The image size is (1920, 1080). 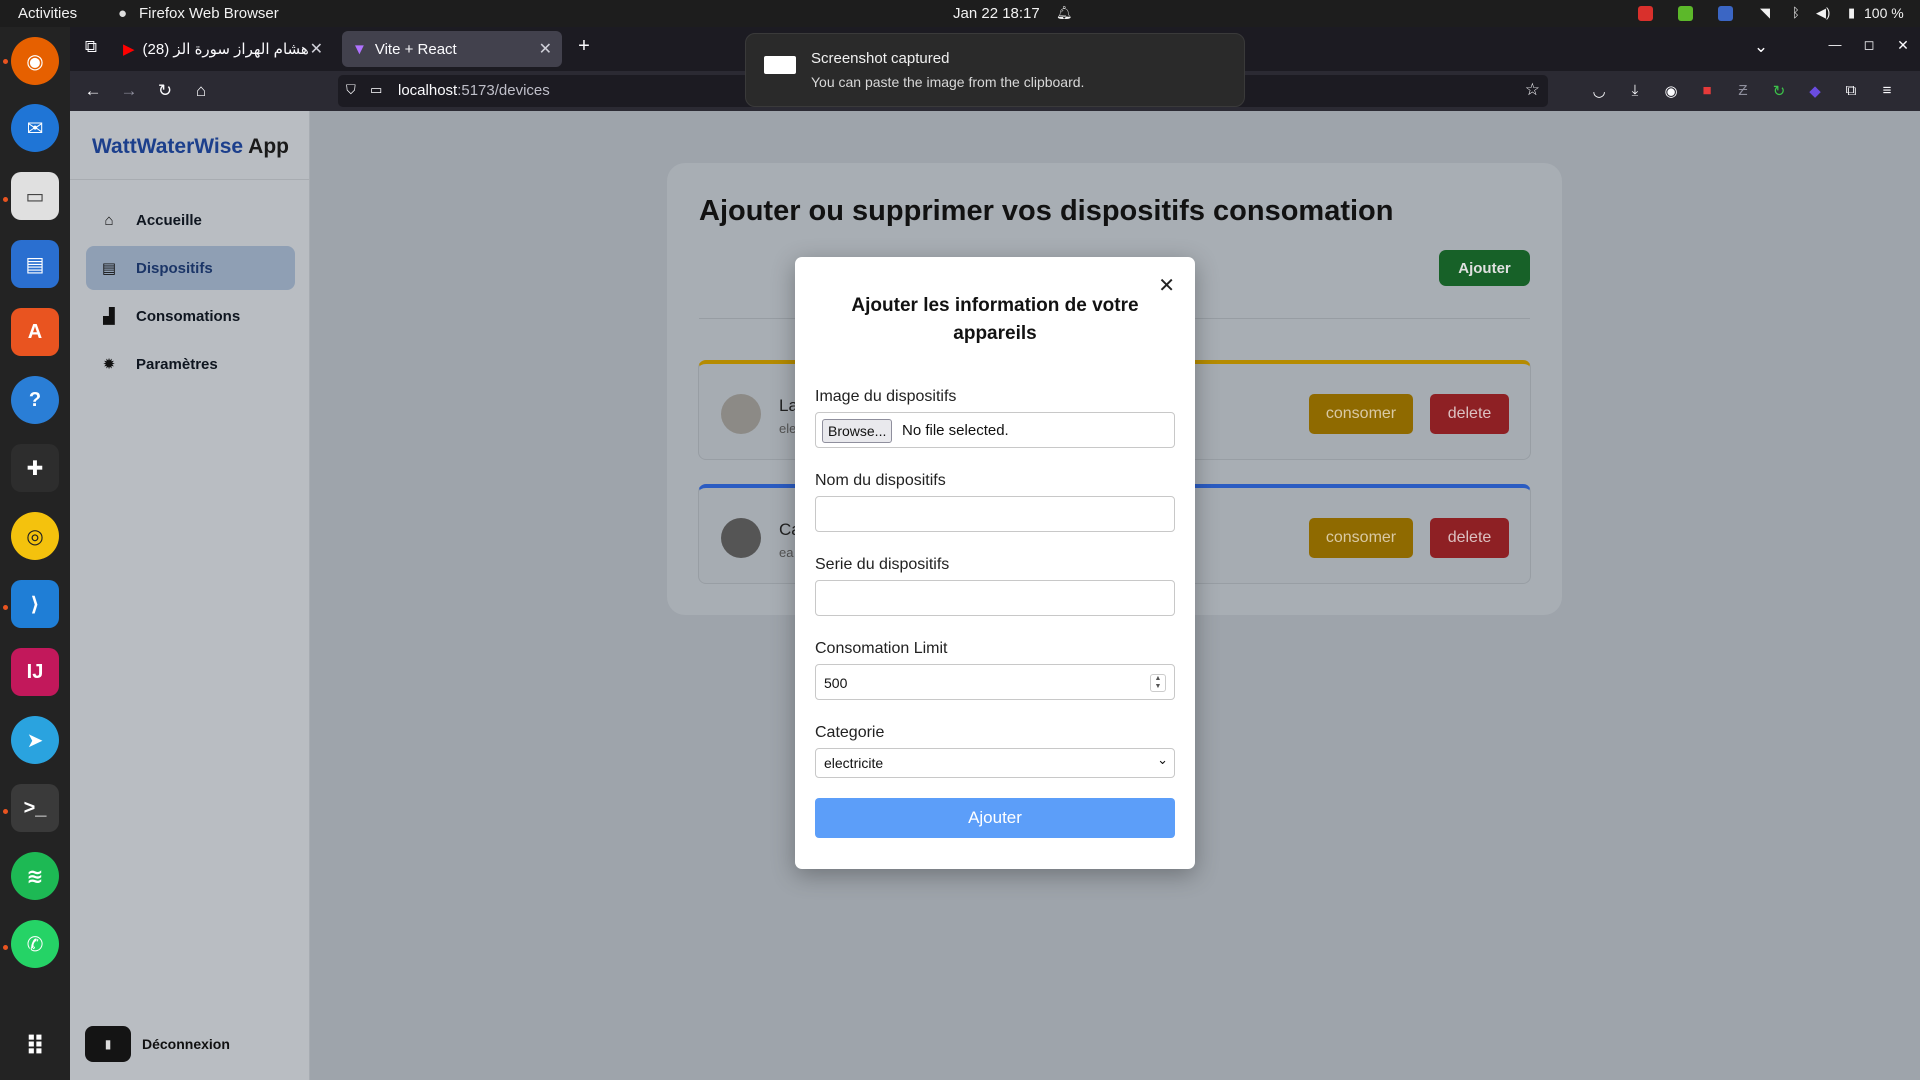 What do you see at coordinates (35, 604) in the screenshot?
I see `vscode-icon: ⟩` at bounding box center [35, 604].